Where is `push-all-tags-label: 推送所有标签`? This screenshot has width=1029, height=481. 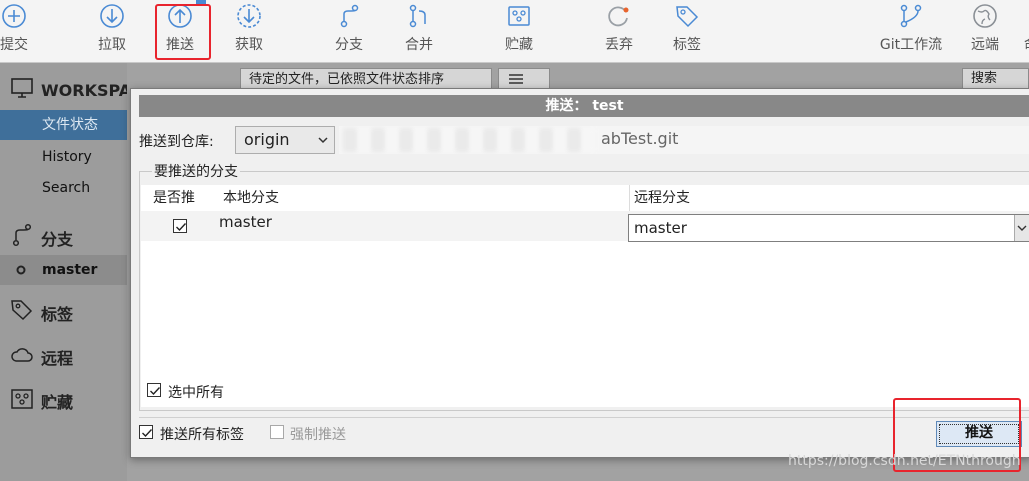
push-all-tags-label: 推送所有标签 is located at coordinates (202, 435).